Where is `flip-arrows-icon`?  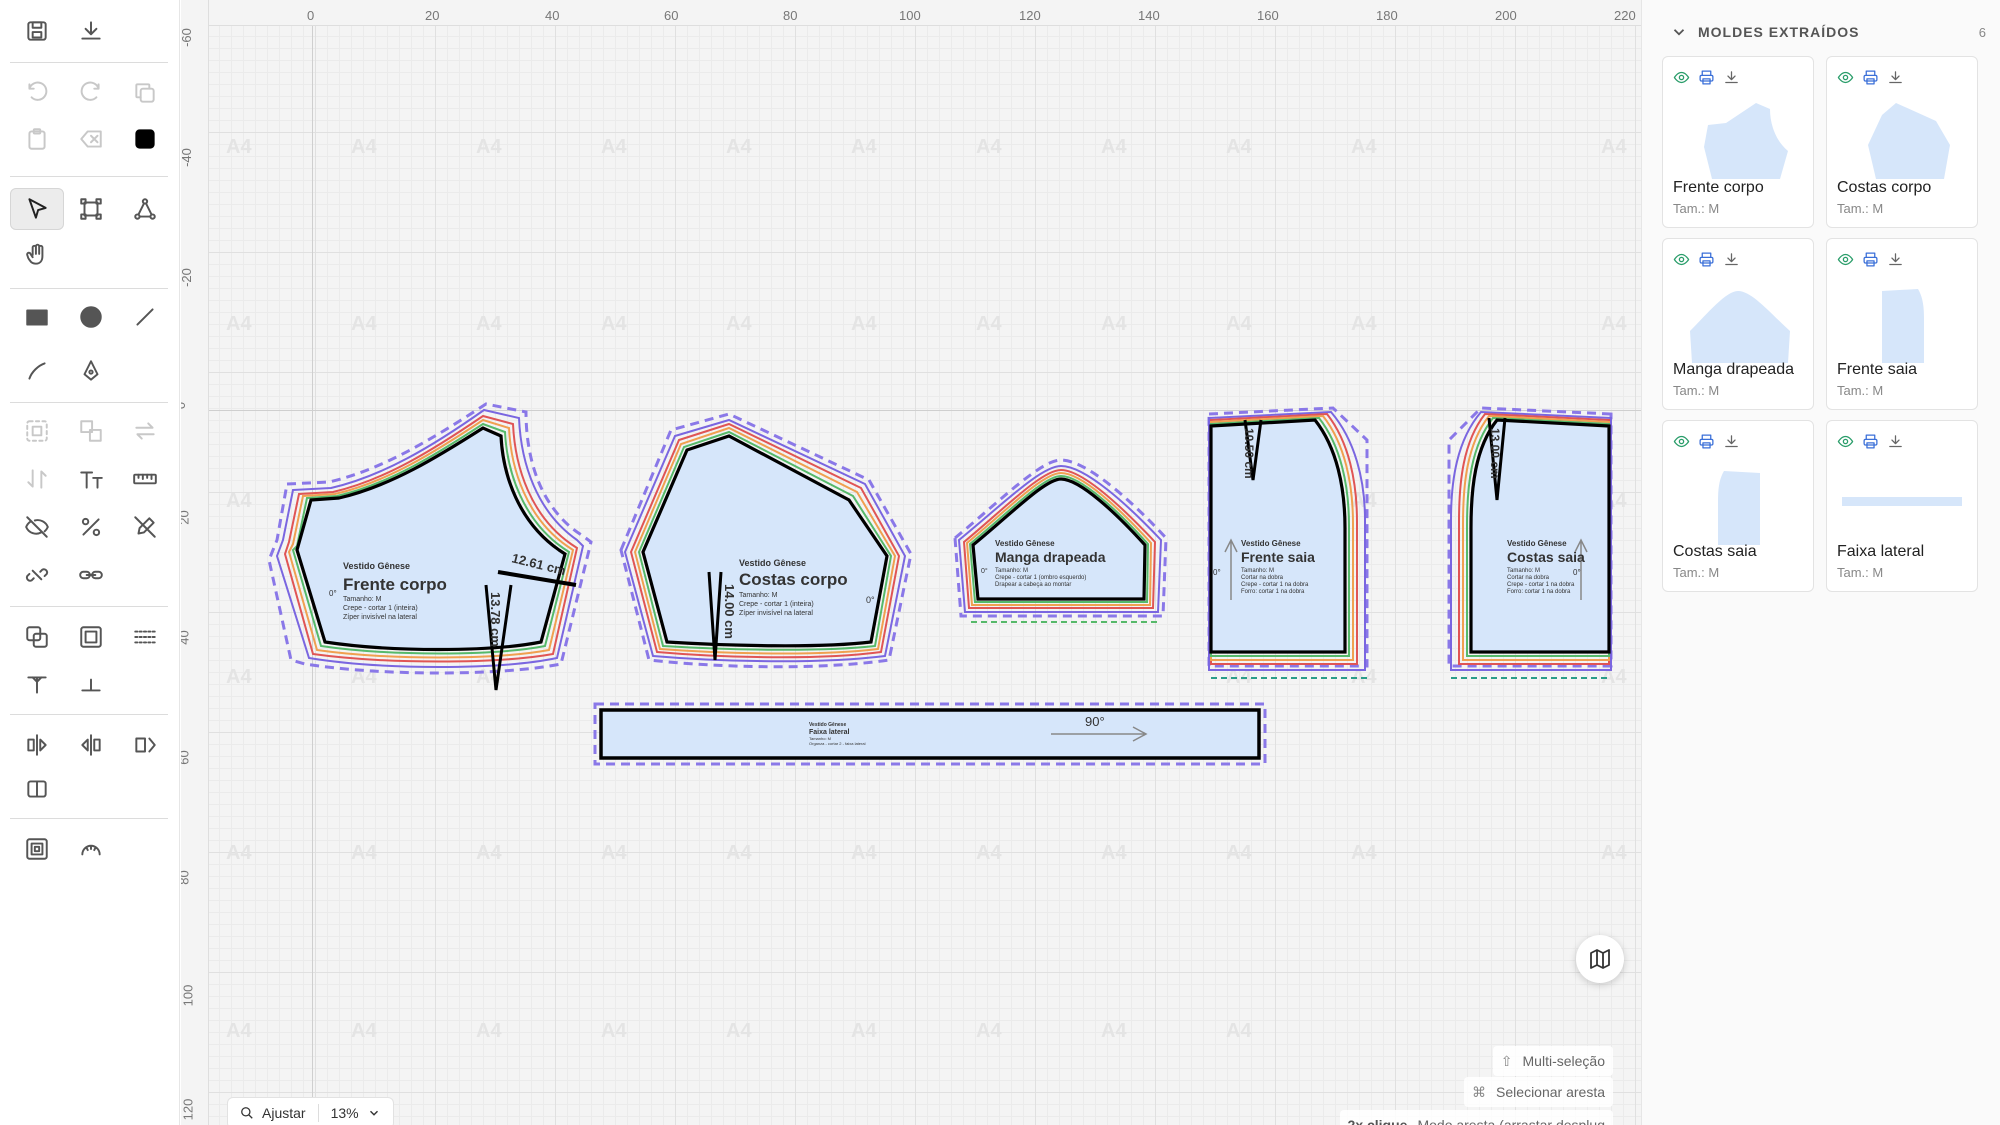
flip-arrows-icon is located at coordinates (37, 479).